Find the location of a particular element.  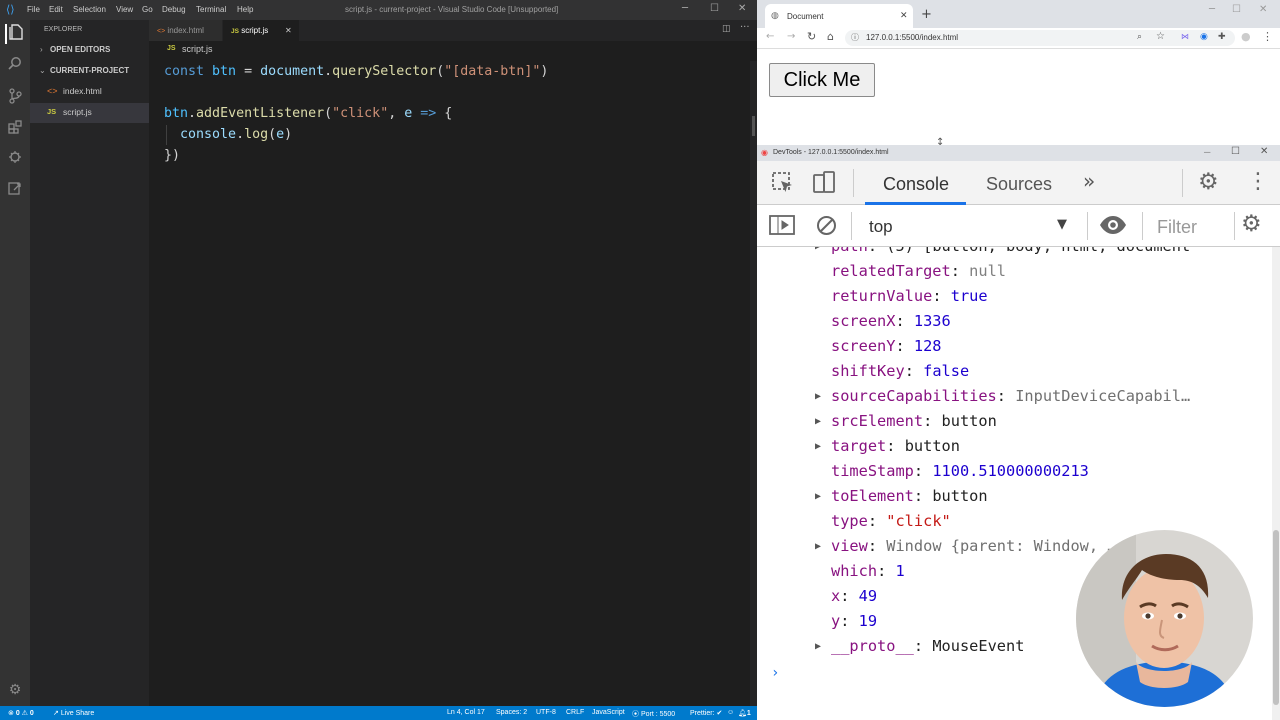

file-item-index-html: <> index.html is located at coordinates (89, 92).